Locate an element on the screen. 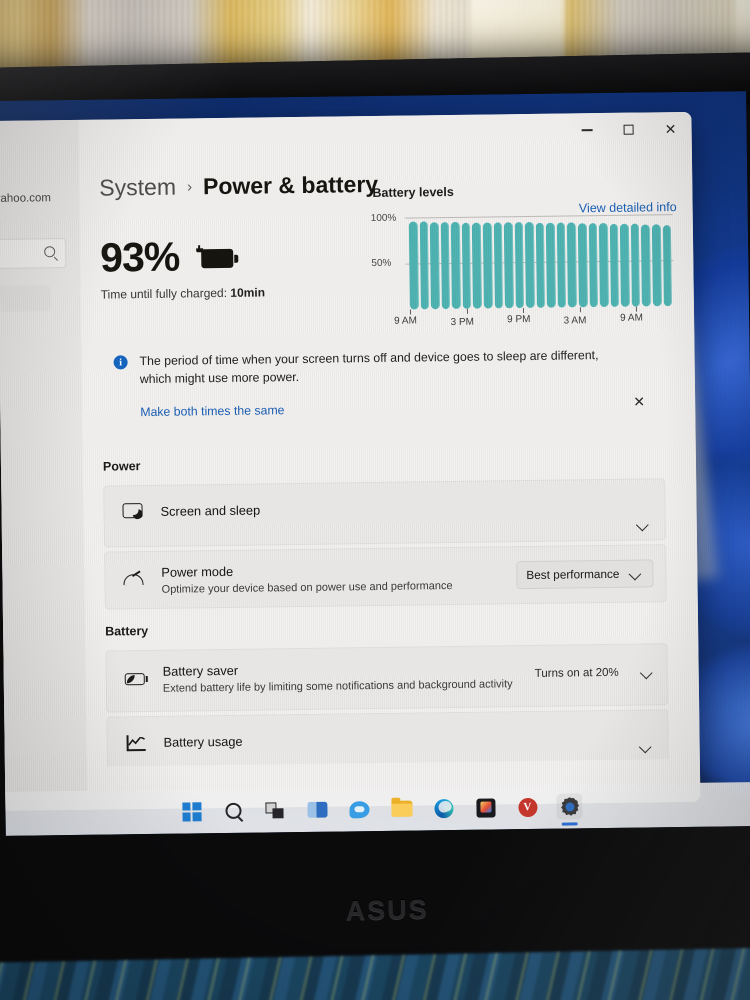 The image size is (750, 1000). x-axis-label: 3 PM is located at coordinates (462, 322).